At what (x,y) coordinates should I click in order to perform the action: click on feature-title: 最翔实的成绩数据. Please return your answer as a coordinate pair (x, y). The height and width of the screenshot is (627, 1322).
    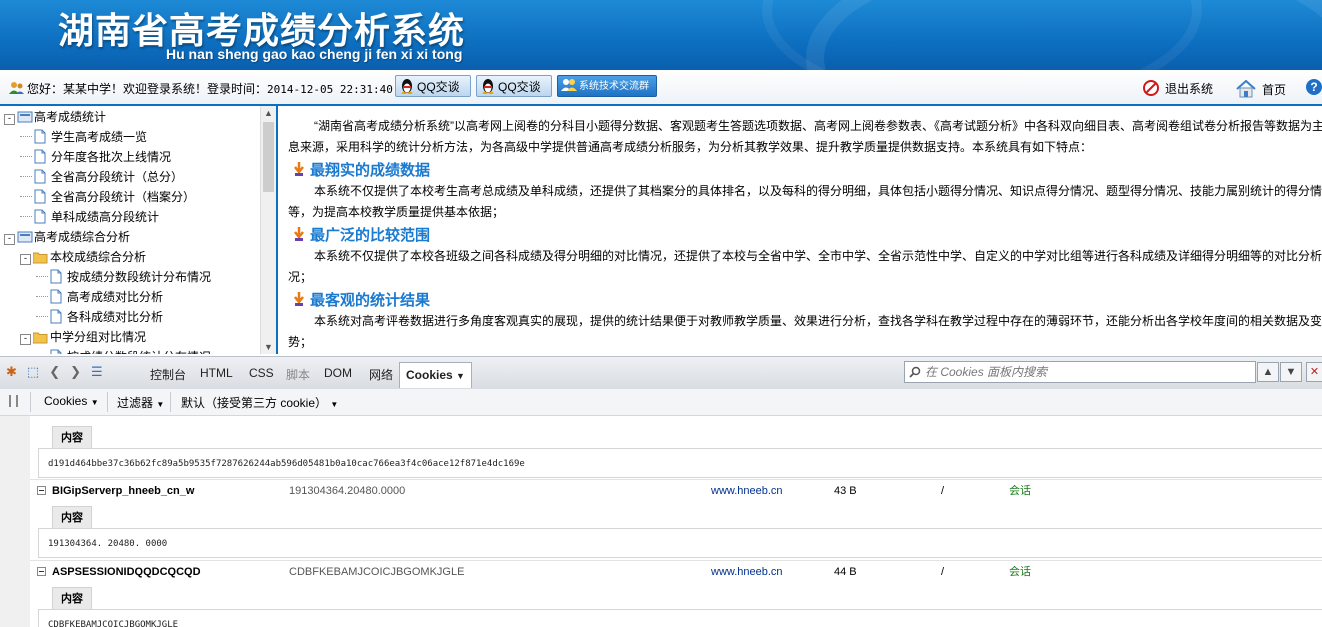
    Looking at the image, I should click on (361, 169).